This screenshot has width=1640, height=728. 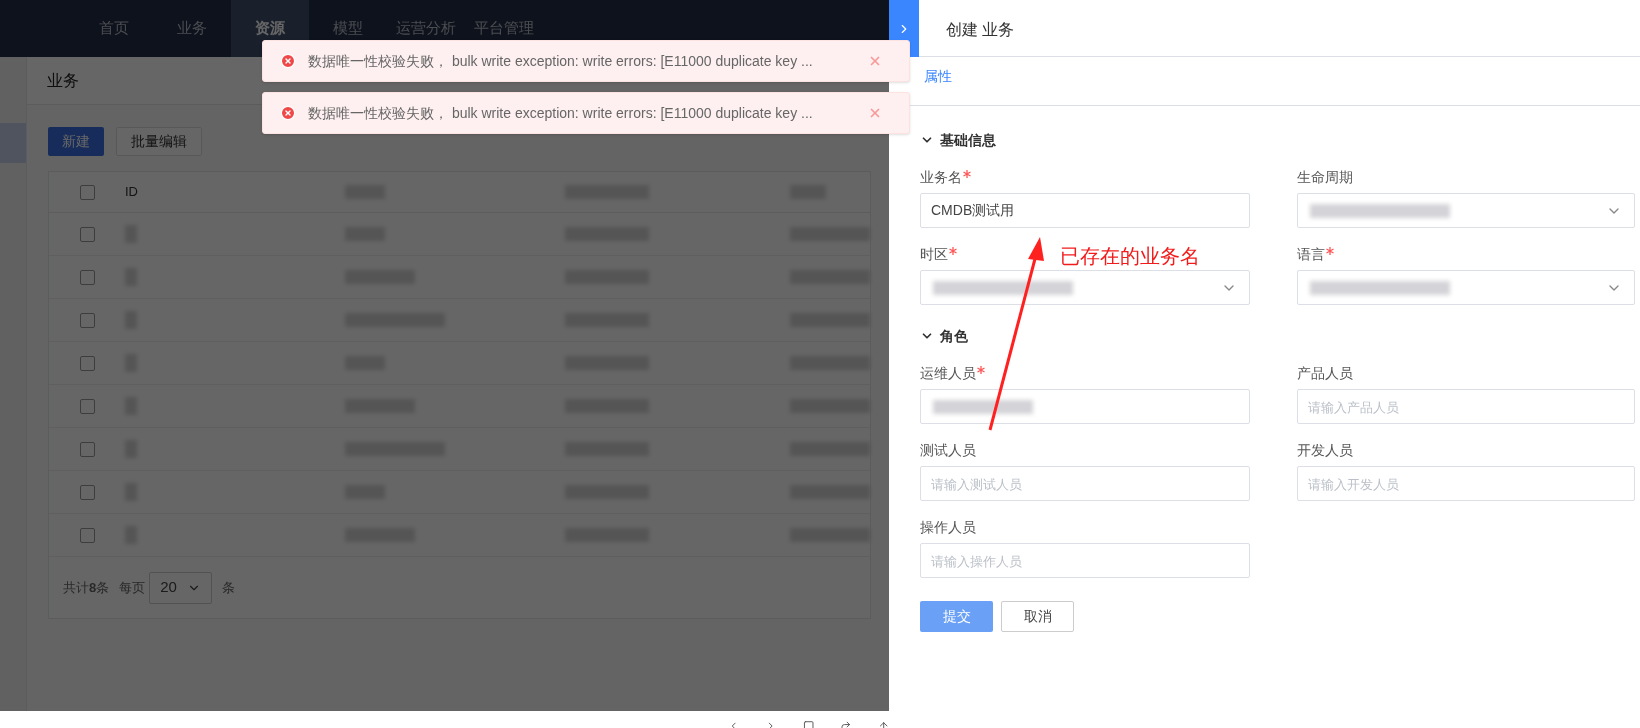 What do you see at coordinates (1085, 210) in the screenshot?
I see `input-field: CMDB测试用` at bounding box center [1085, 210].